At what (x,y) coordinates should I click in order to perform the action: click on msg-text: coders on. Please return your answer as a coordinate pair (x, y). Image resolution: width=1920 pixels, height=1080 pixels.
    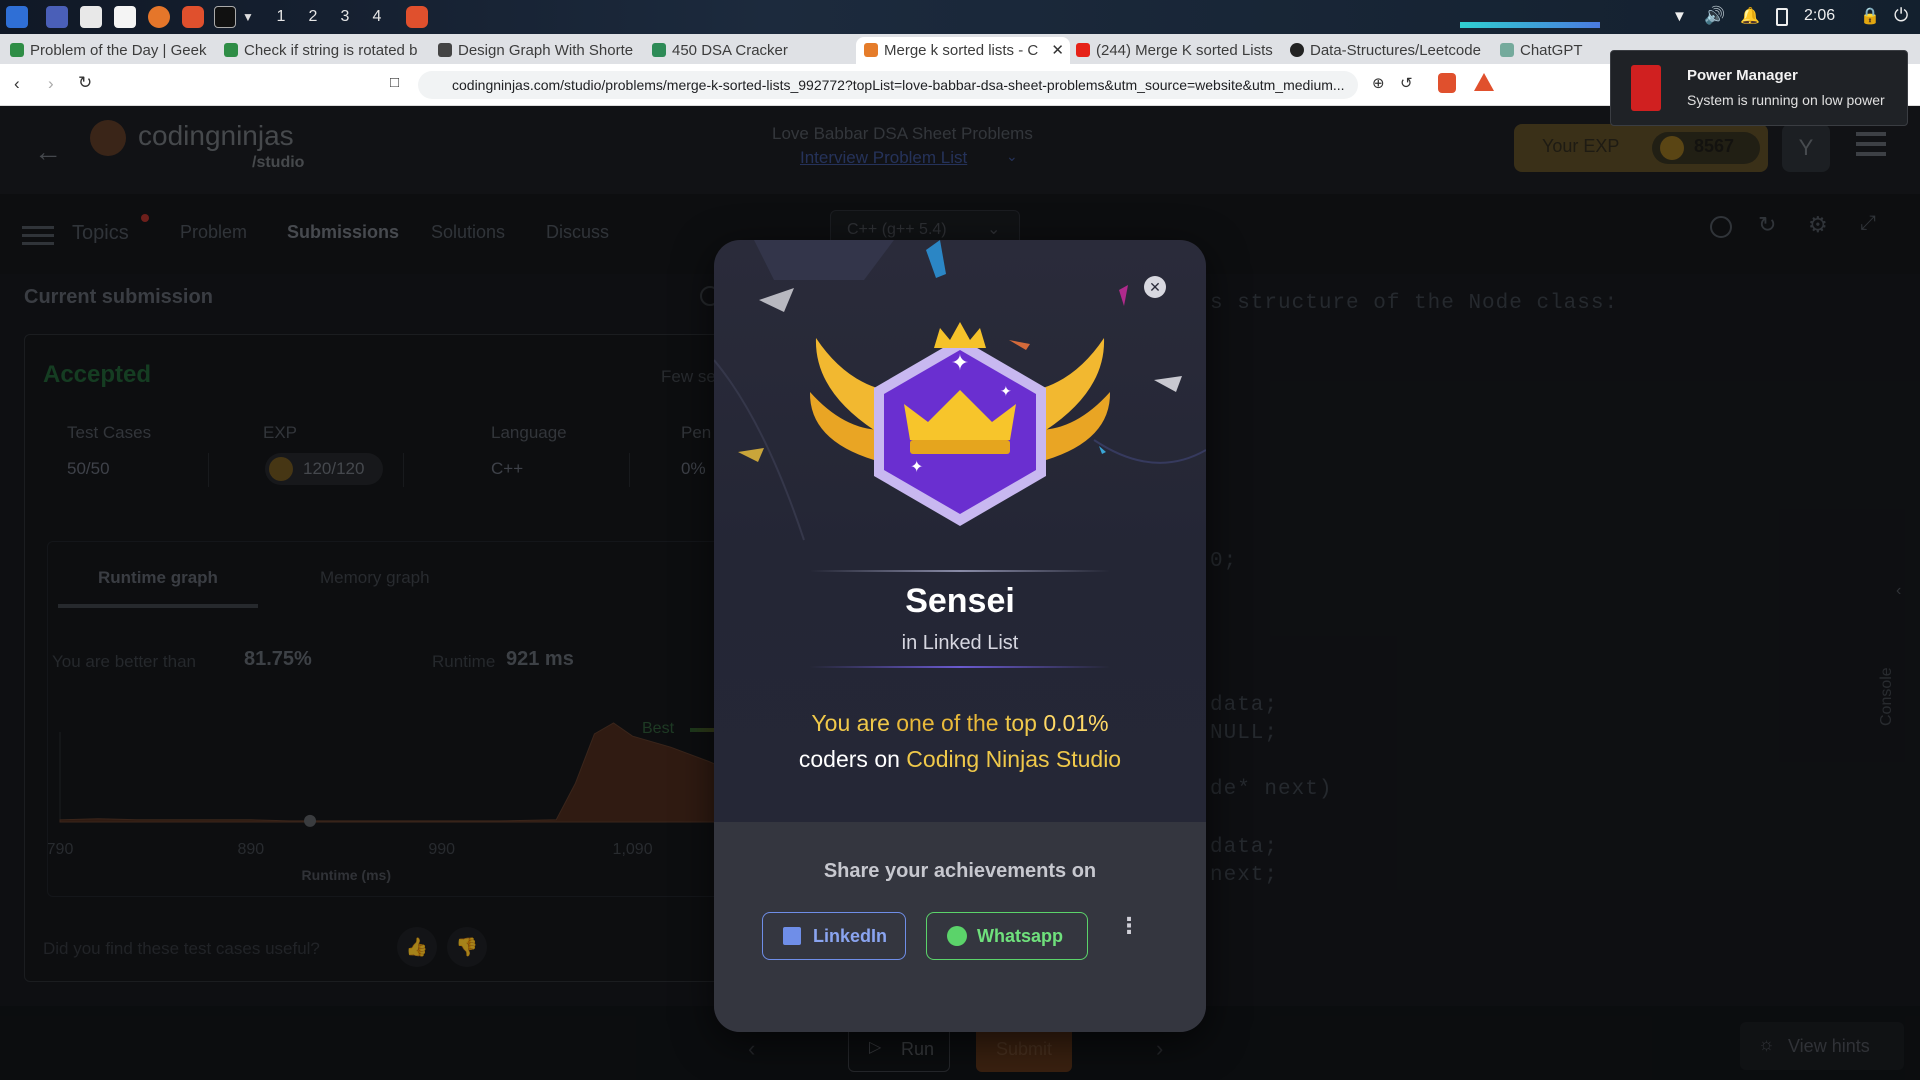
    Looking at the image, I should click on (852, 759).